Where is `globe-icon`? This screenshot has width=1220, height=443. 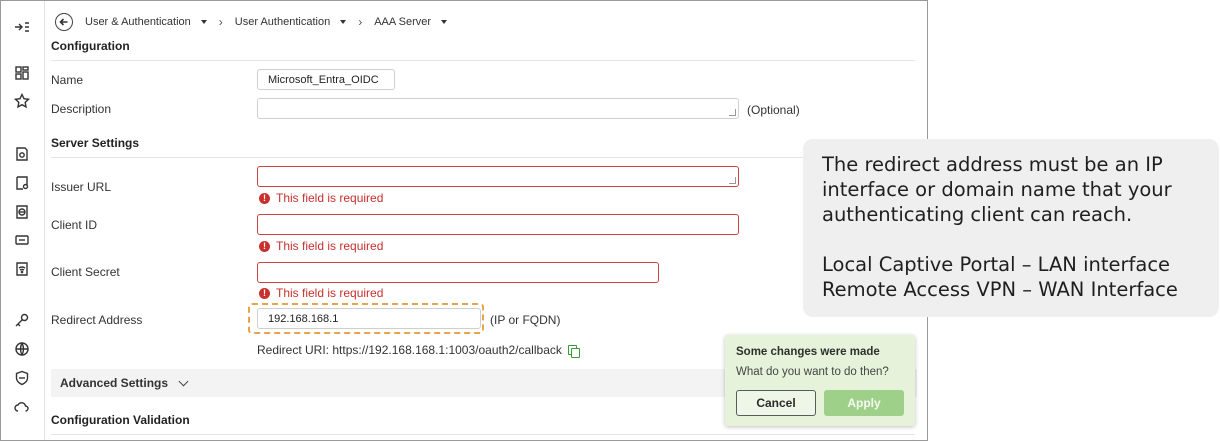
globe-icon is located at coordinates (22, 349).